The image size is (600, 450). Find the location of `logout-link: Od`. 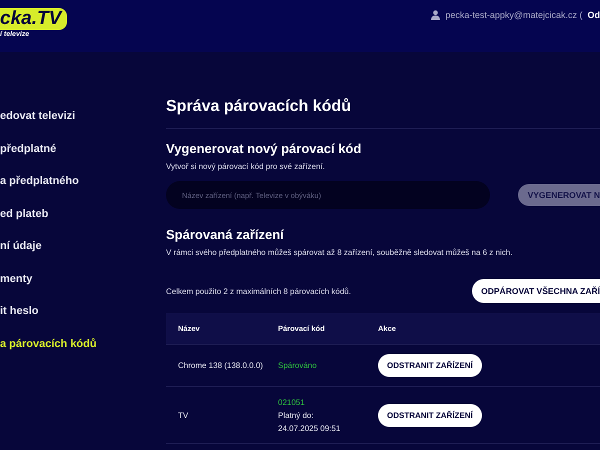

logout-link: Od is located at coordinates (594, 15).